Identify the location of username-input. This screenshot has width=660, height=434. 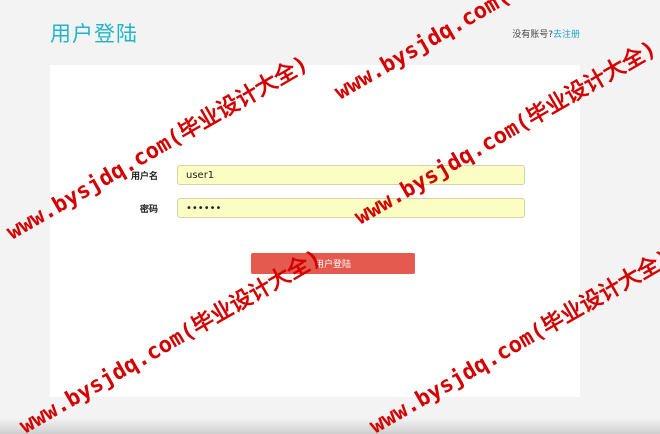
(351, 175).